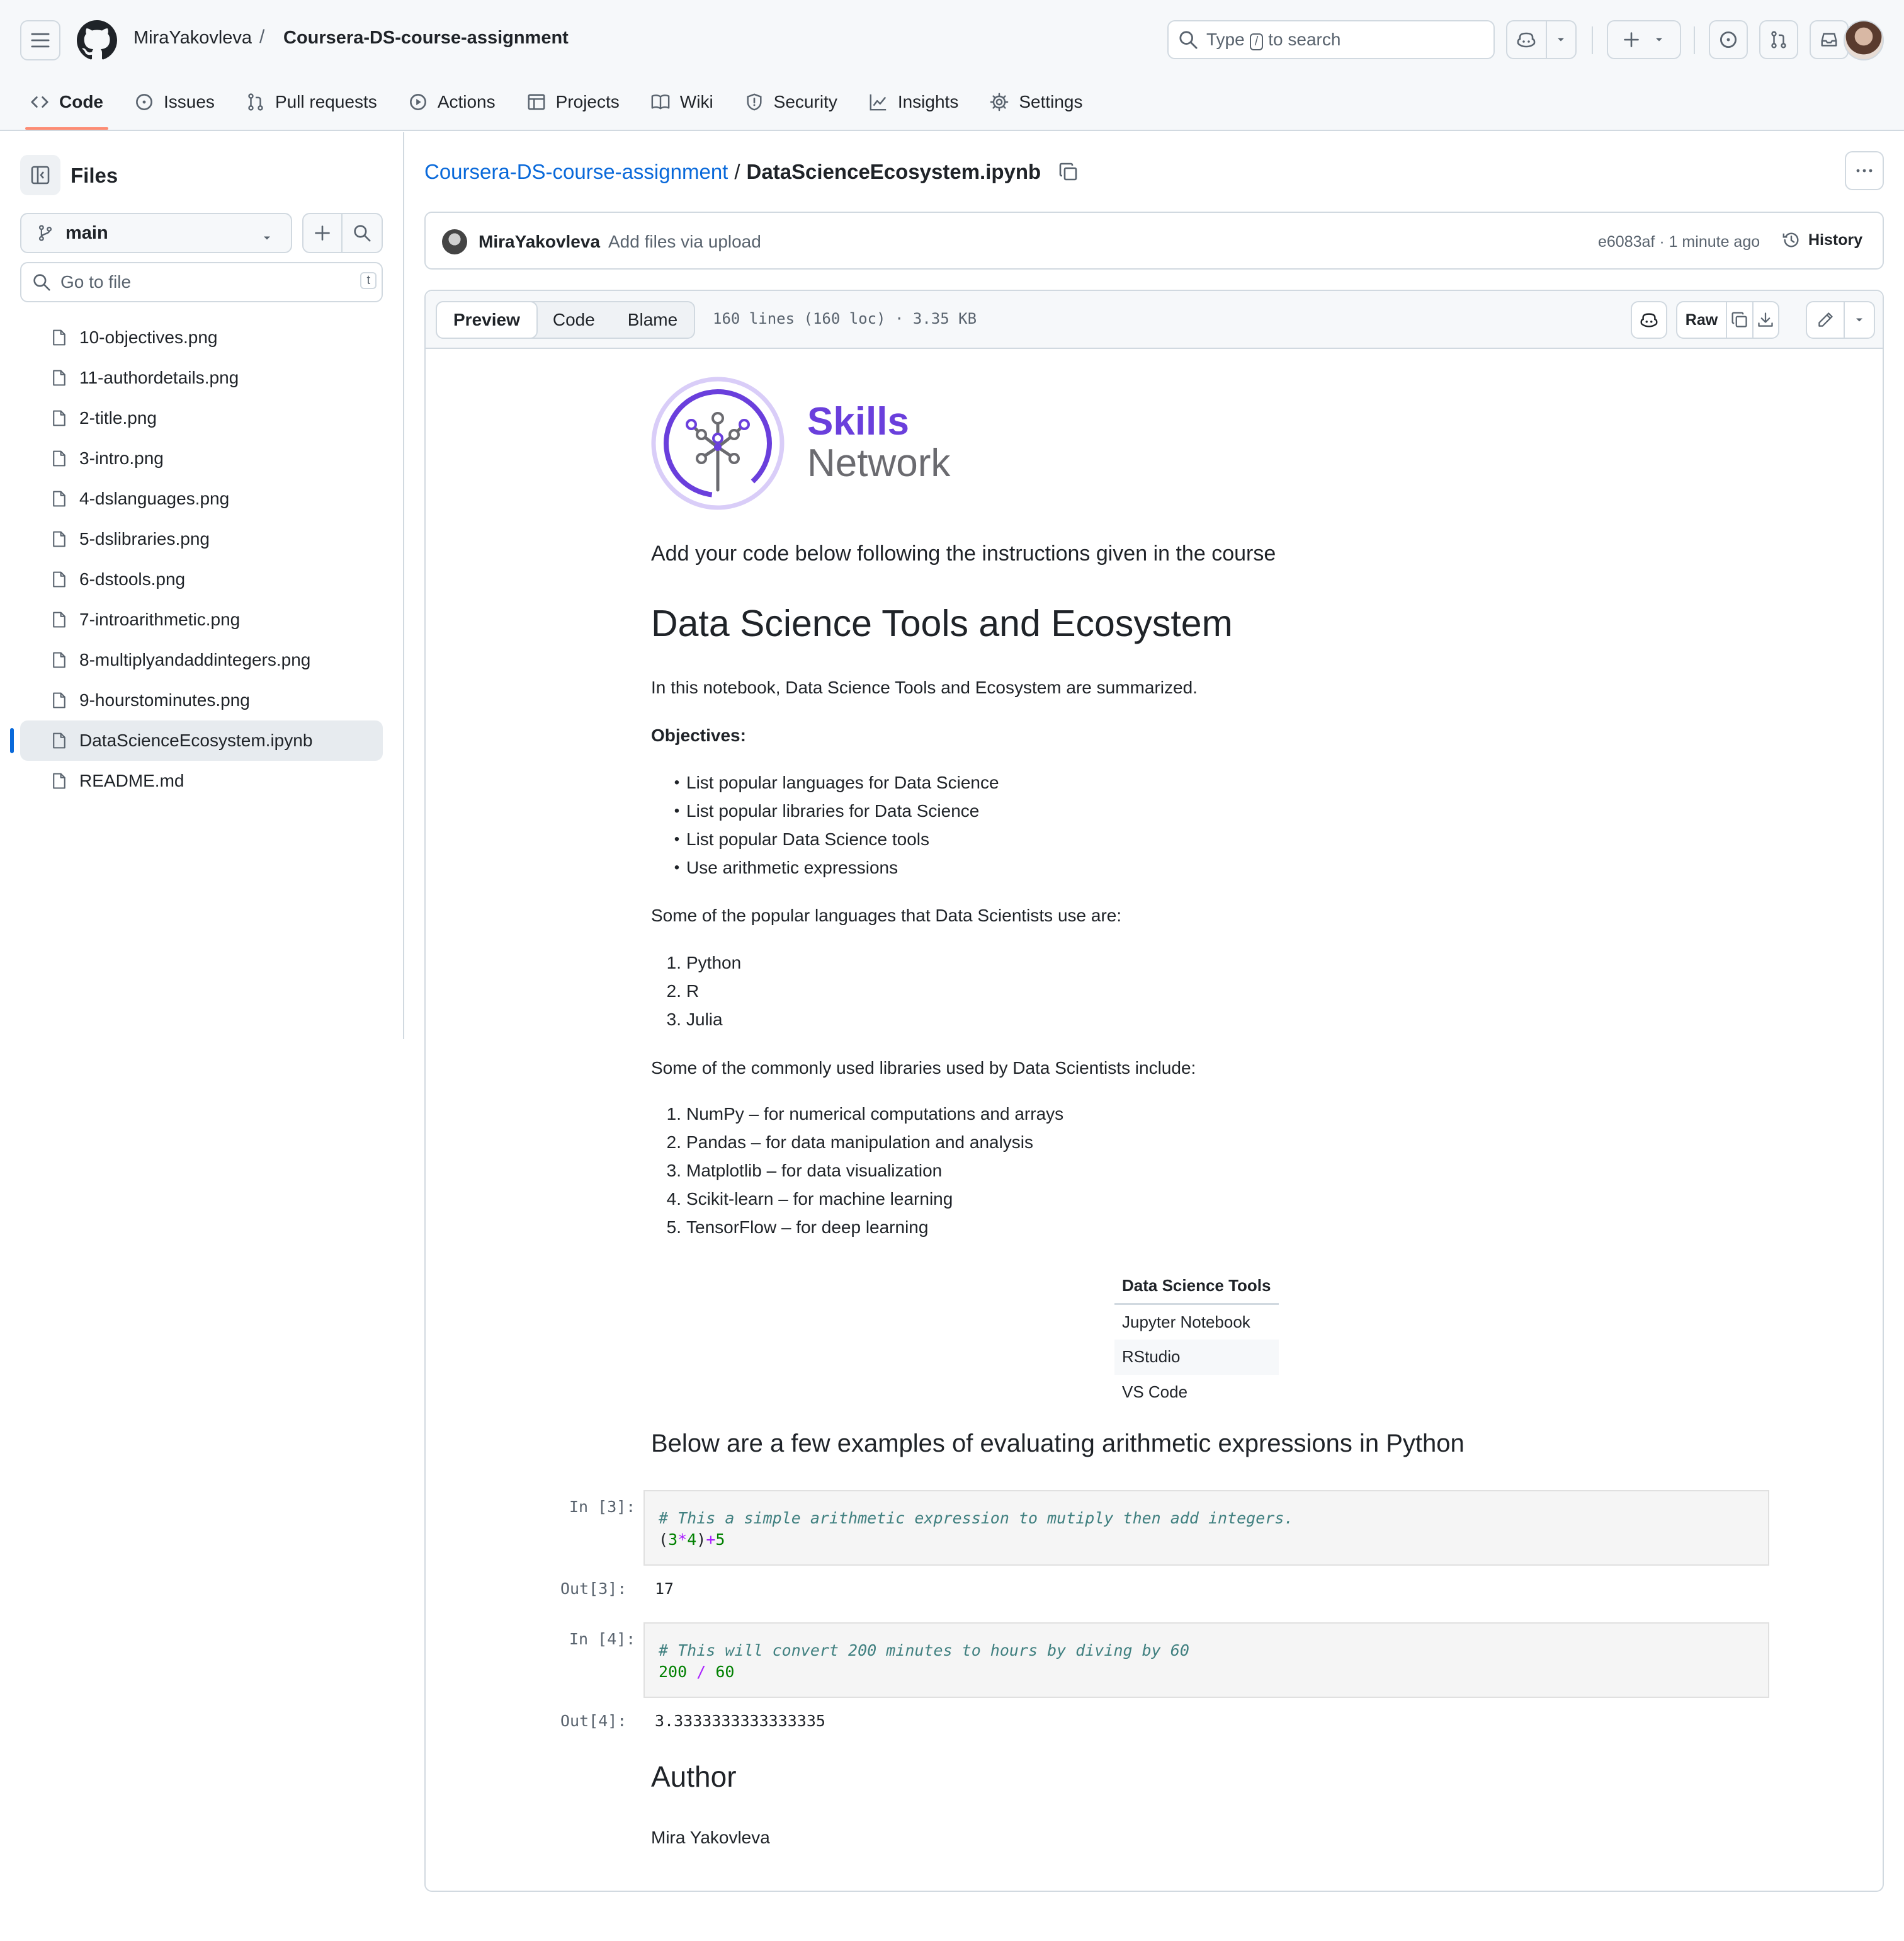  What do you see at coordinates (576, 172) in the screenshot?
I see `breadcrumb-repo-link: Coursera-DS-course-assignment` at bounding box center [576, 172].